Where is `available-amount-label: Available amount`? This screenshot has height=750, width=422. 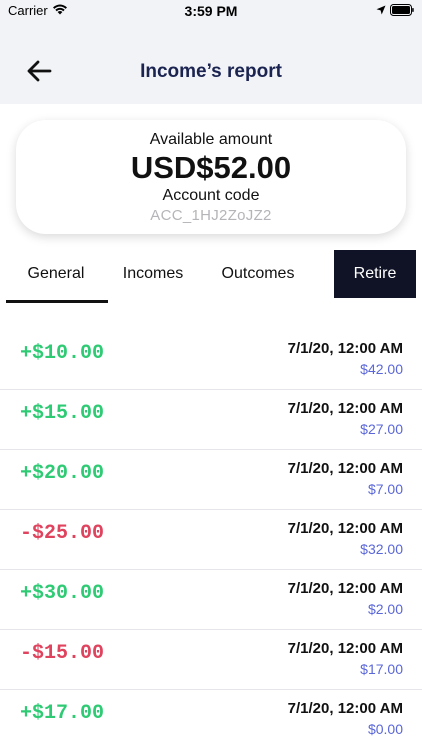 available-amount-label: Available amount is located at coordinates (211, 139).